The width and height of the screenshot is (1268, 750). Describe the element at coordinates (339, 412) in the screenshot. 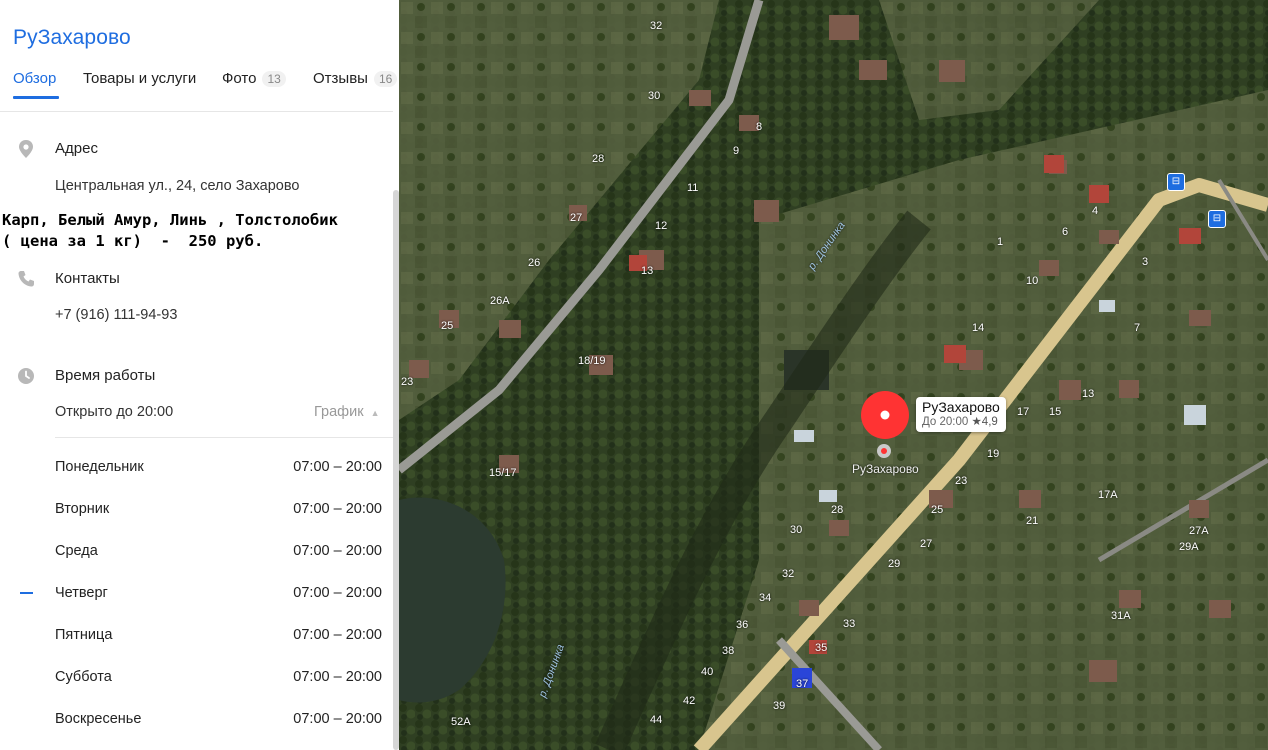

I see `schedule-toggle-label: График` at that location.